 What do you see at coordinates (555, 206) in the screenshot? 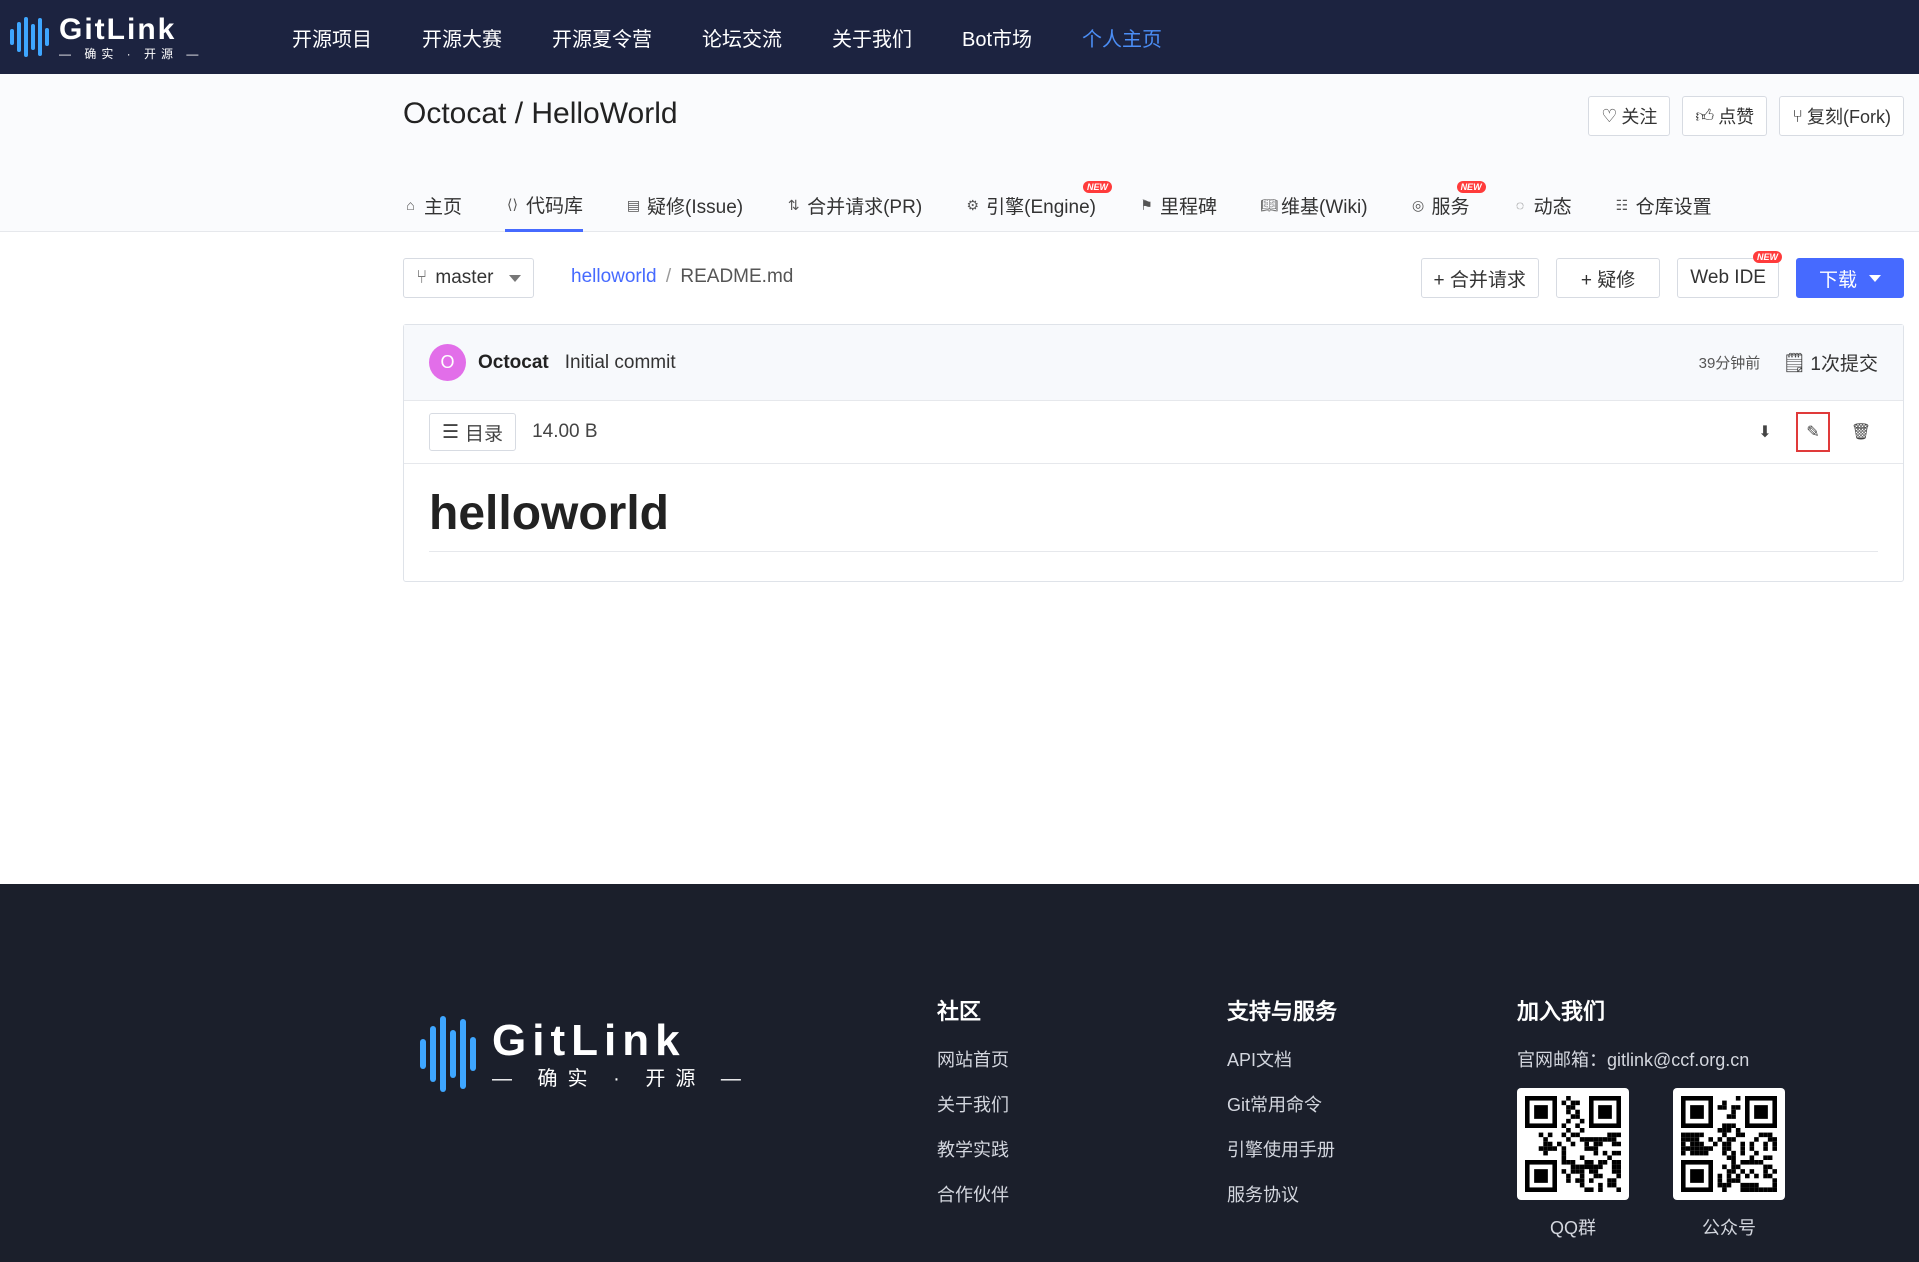
I see `tab-label: 代码库` at bounding box center [555, 206].